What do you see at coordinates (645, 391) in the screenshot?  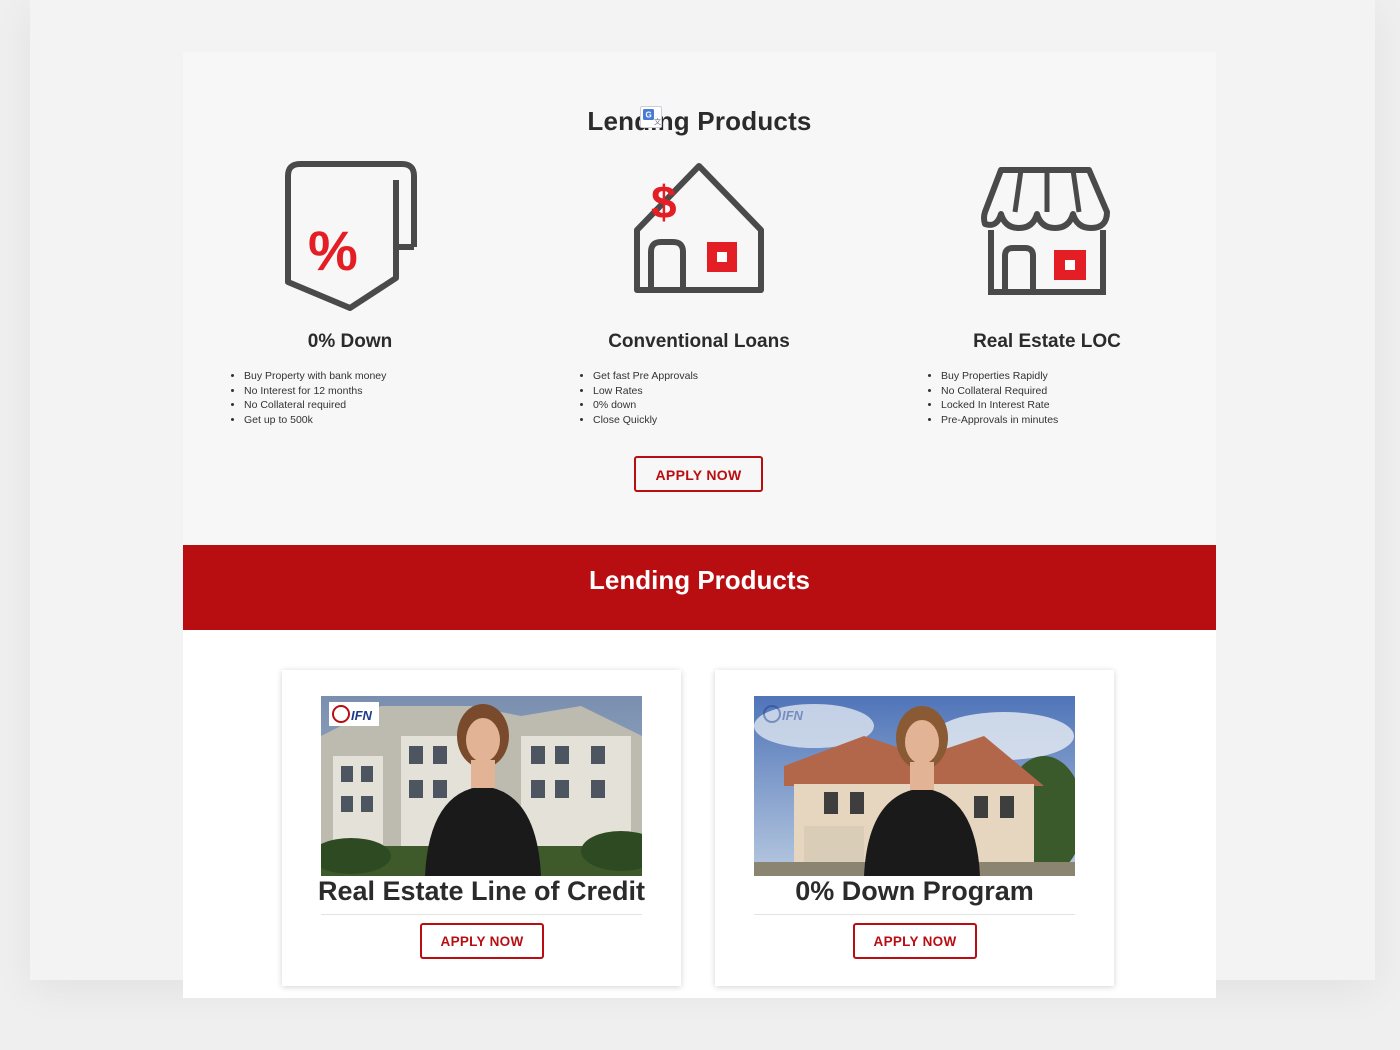 I see `list-item: Low Rates` at bounding box center [645, 391].